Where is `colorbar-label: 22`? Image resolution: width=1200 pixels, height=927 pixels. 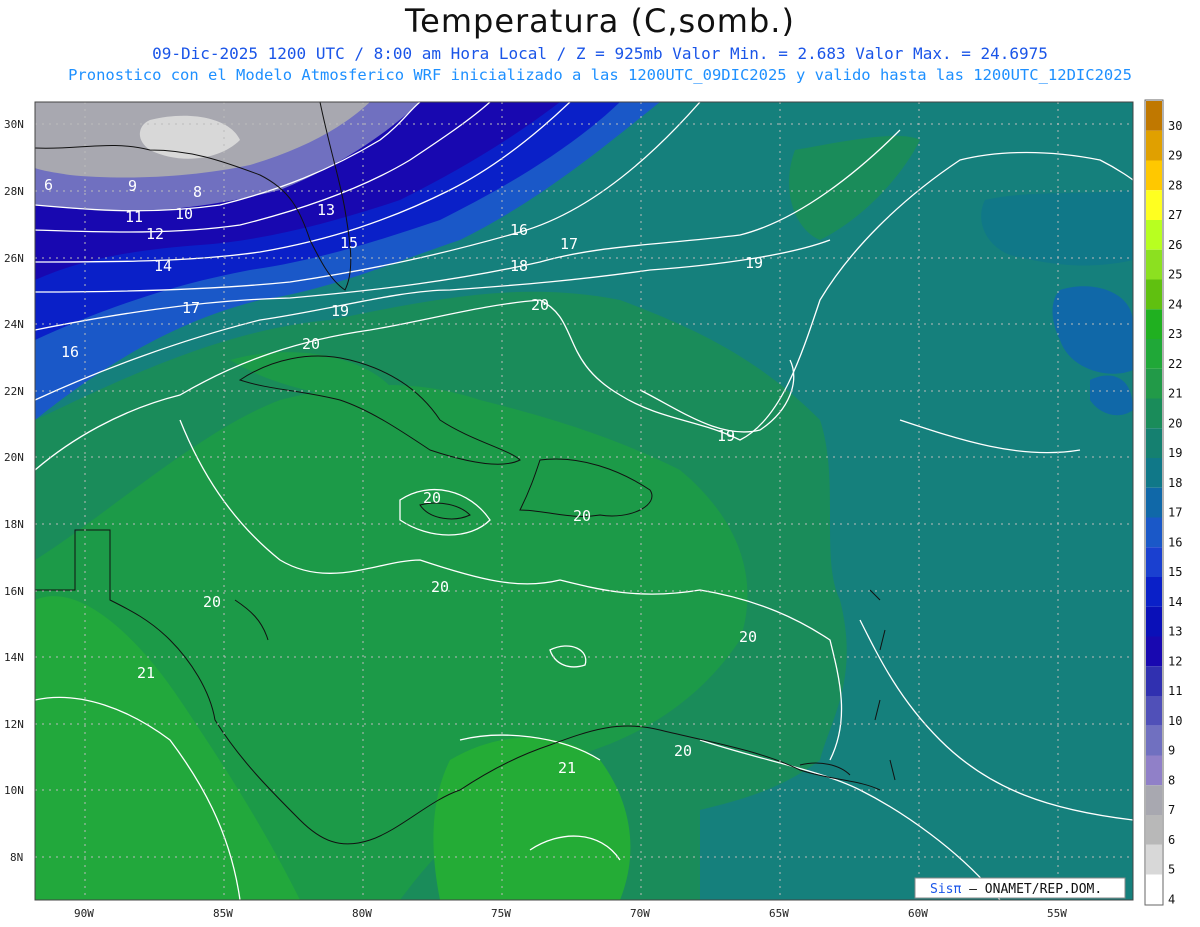 colorbar-label: 22 is located at coordinates (1175, 364).